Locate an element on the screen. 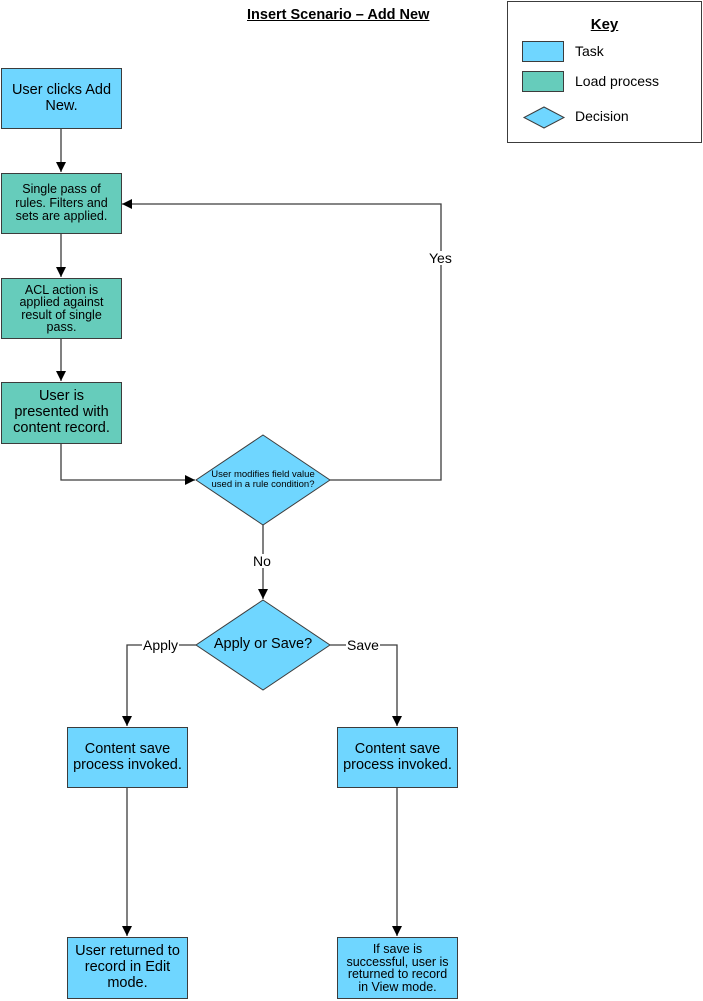 This screenshot has width=703, height=1001. edge-label-apply: Apply is located at coordinates (161, 645).